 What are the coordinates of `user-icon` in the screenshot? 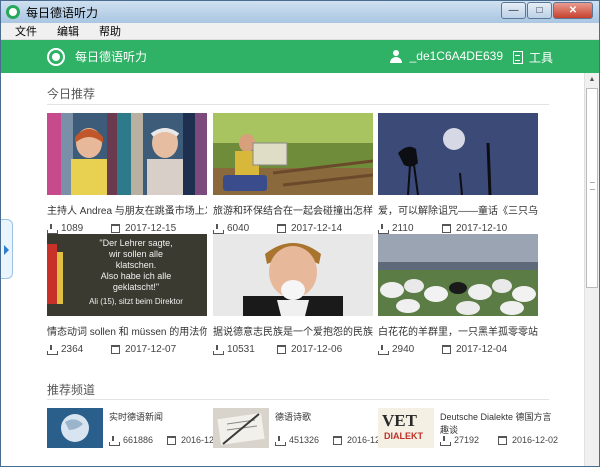 It's located at (395, 56).